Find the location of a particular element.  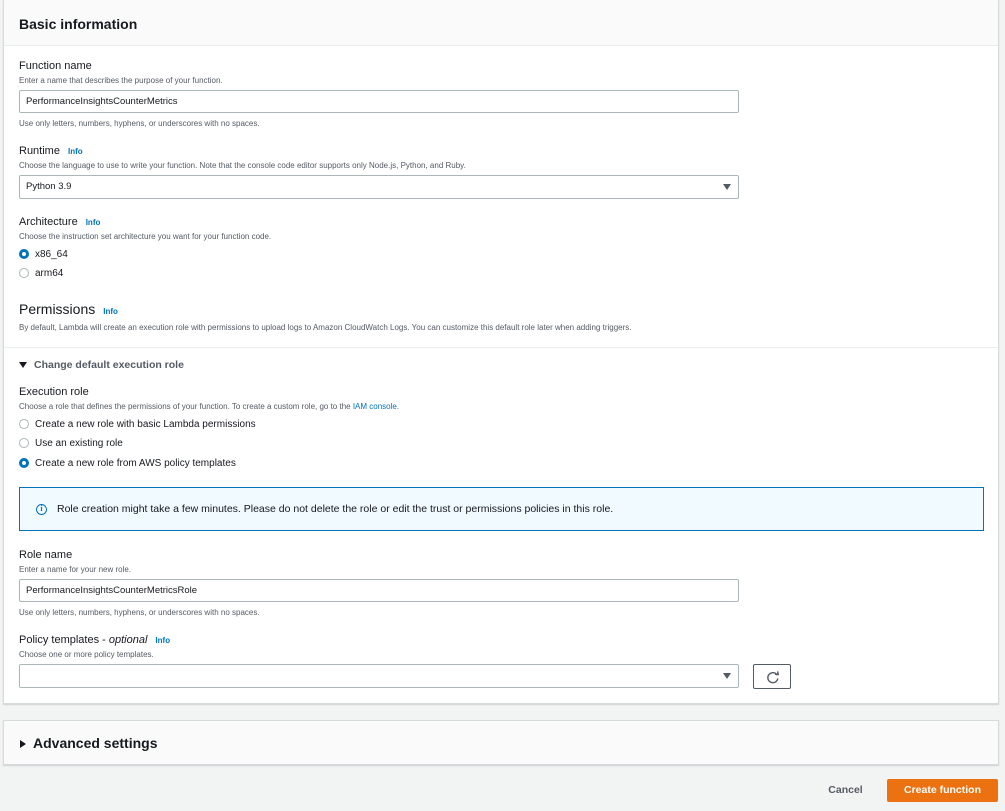

advanced-settings-toggle: Advanced settings is located at coordinates (501, 742).